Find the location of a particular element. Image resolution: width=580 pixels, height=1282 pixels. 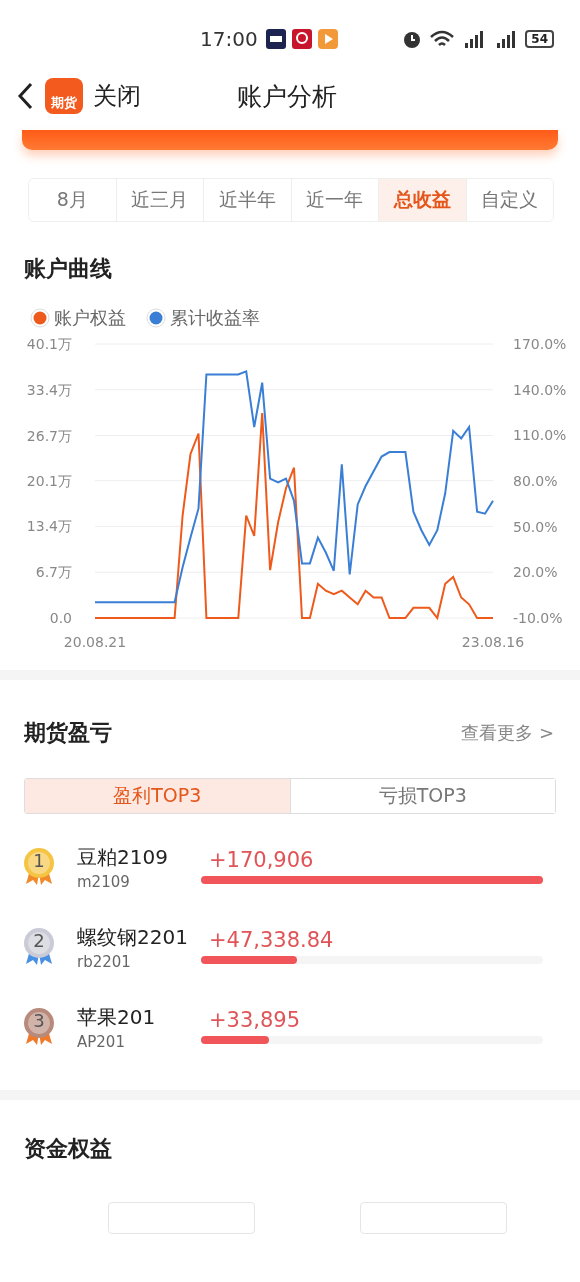

section-title: 期货盈亏 is located at coordinates (68, 733).